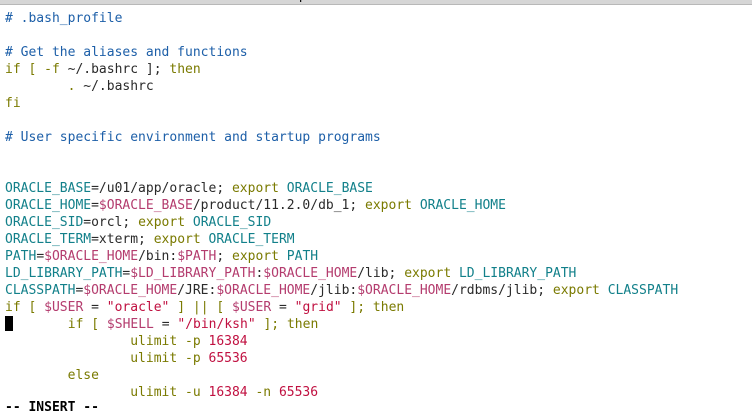  Describe the element at coordinates (107, 392) in the screenshot. I see `code-token: ulimit -u` at that location.